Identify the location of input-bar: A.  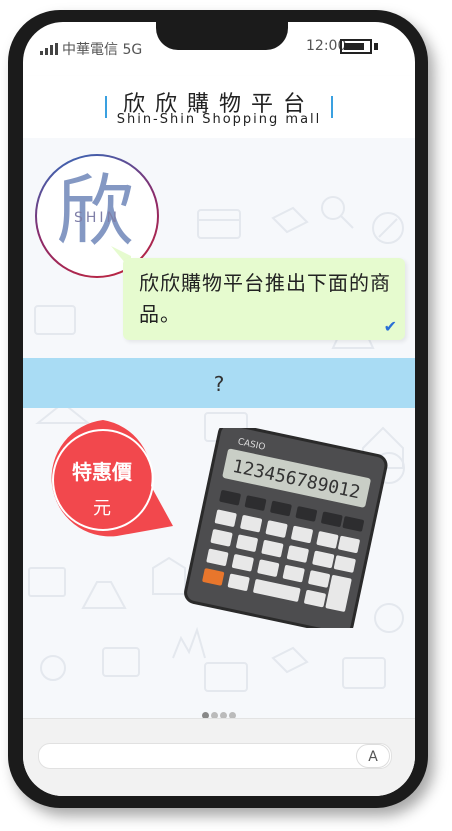
(219, 757).